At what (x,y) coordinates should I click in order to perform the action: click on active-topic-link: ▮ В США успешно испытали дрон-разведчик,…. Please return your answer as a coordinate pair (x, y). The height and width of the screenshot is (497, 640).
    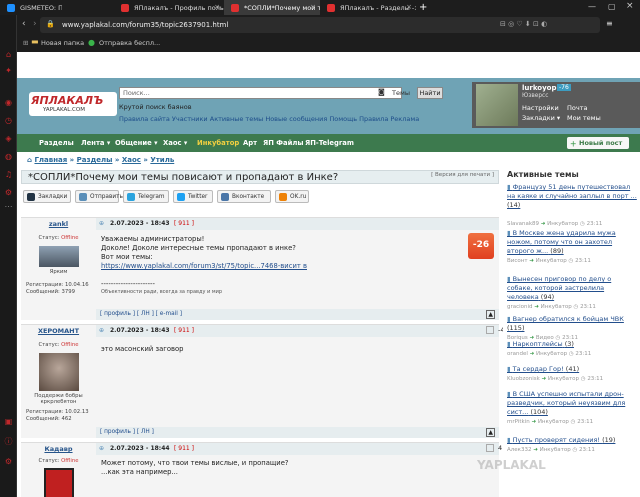
    Looking at the image, I should click on (572, 403).